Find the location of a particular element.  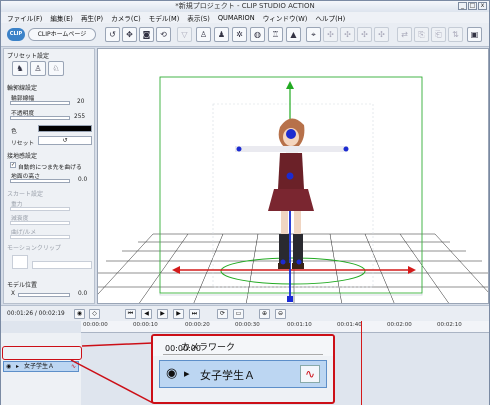

window-controls: _ □ x is located at coordinates (472, 6).